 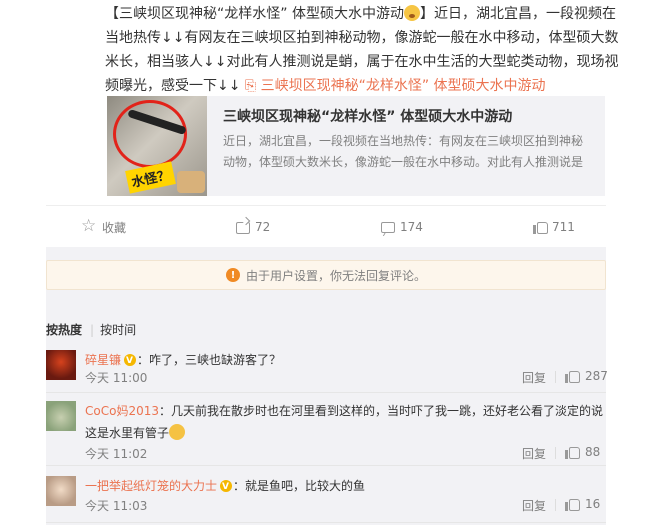 I want to click on comment-time: 今天 11:02, so click(x=116, y=454).